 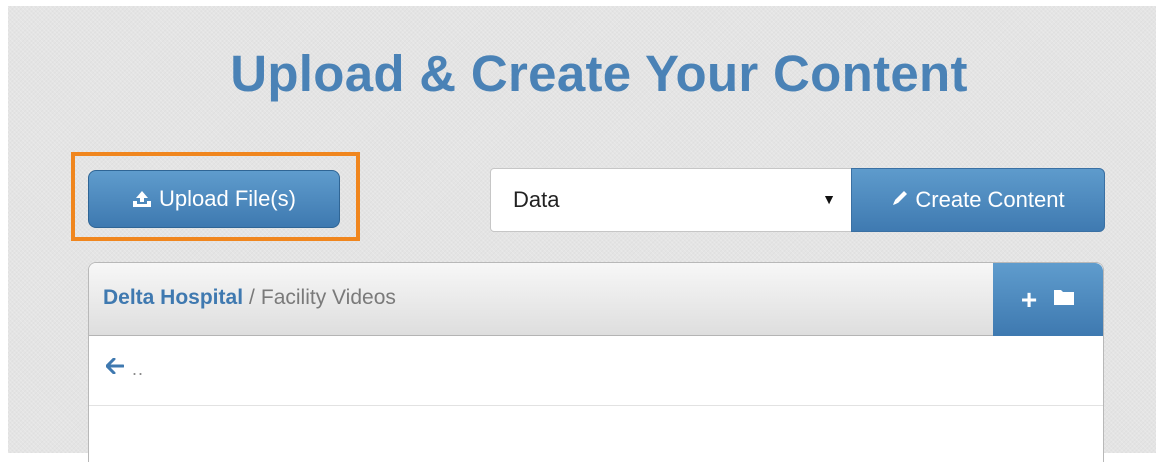 What do you see at coordinates (900, 200) in the screenshot?
I see `pencil-icon` at bounding box center [900, 200].